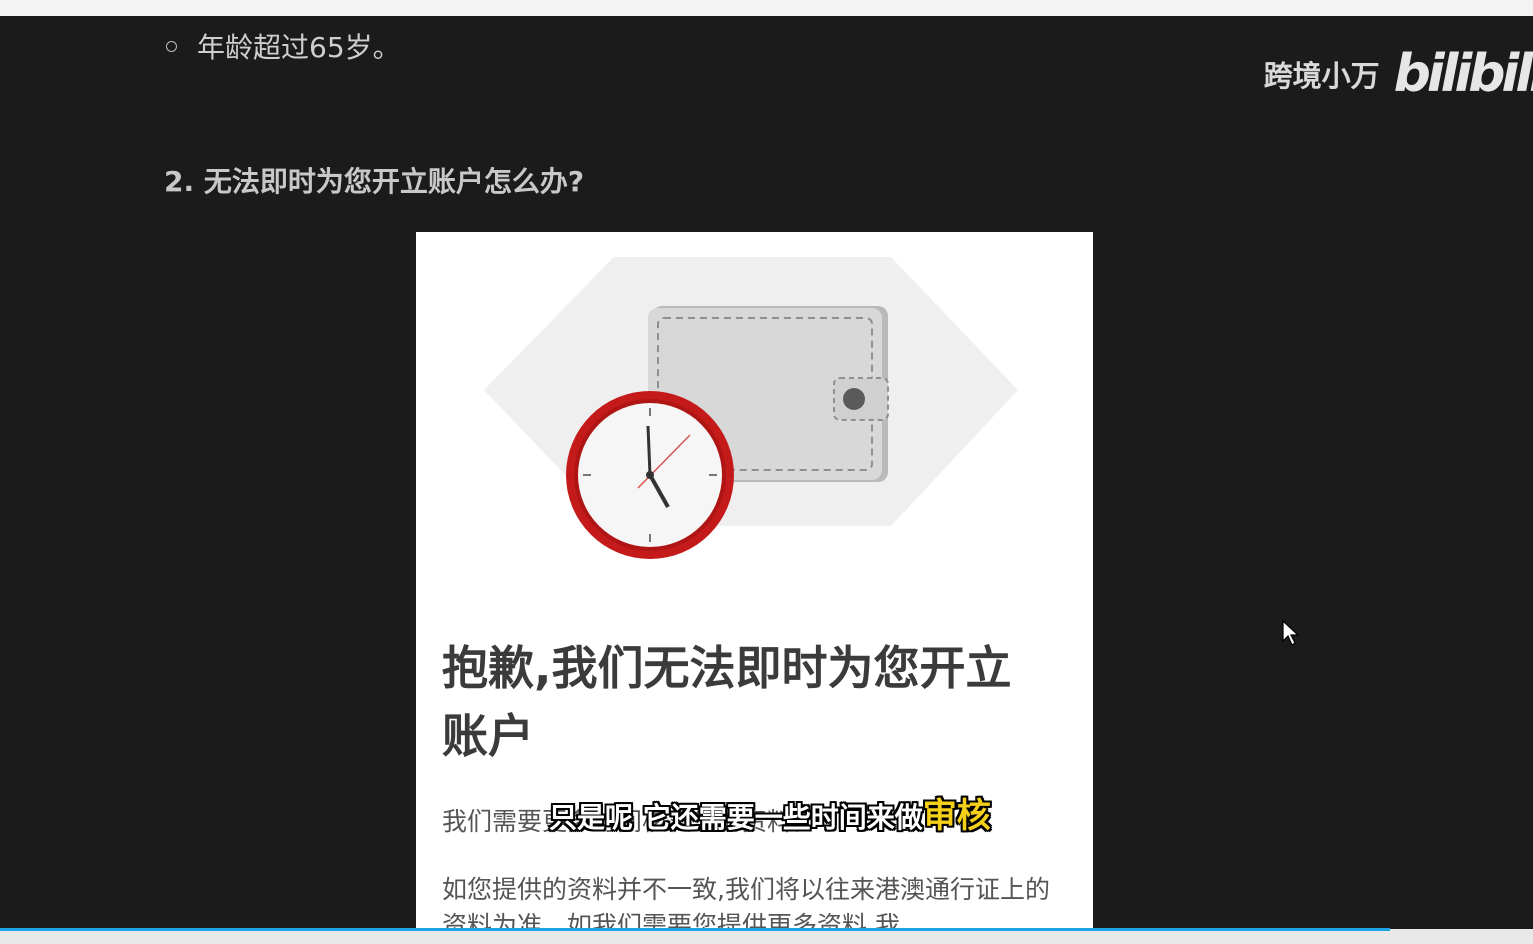 Image resolution: width=1533 pixels, height=944 pixels. What do you see at coordinates (766, 936) in the screenshot?
I see `video-control-bar` at bounding box center [766, 936].